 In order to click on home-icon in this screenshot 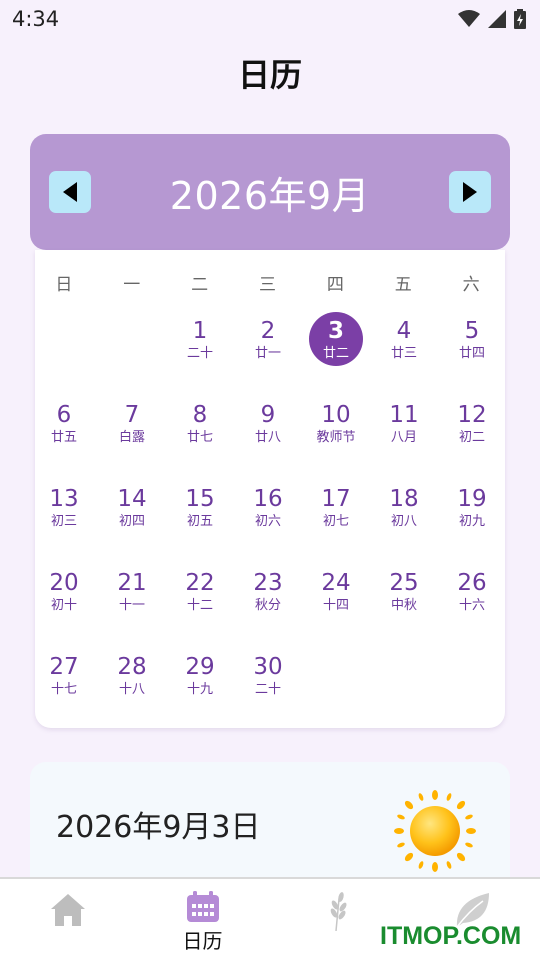, I will do `click(67, 910)`.